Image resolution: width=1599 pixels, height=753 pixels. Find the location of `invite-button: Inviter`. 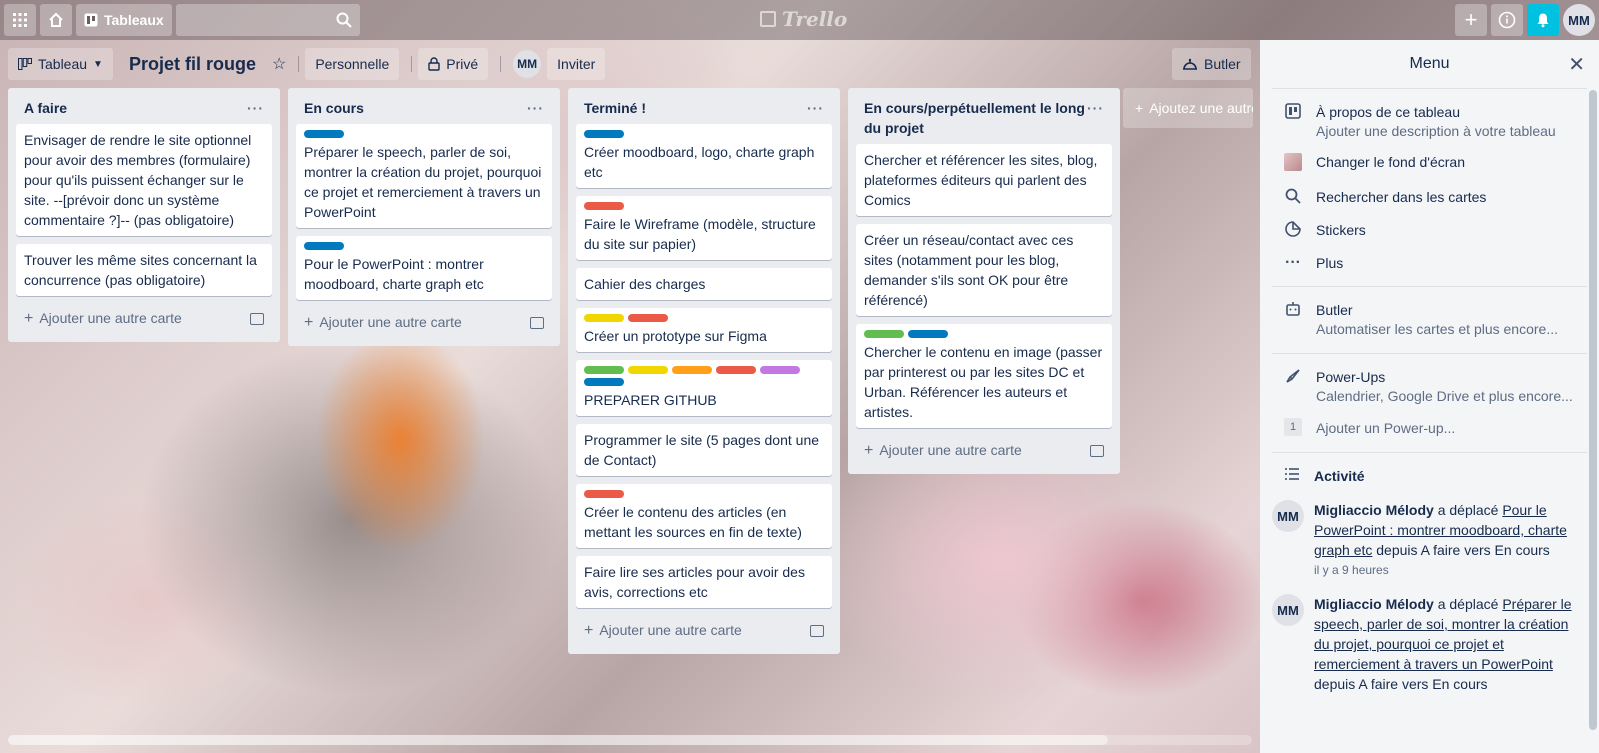

invite-button: Inviter is located at coordinates (576, 64).